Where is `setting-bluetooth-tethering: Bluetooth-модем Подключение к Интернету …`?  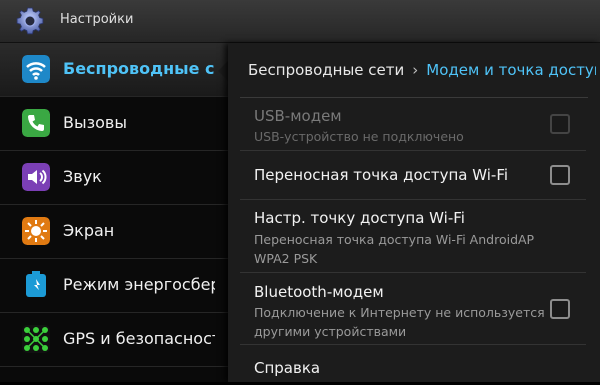
setting-bluetooth-tethering: Bluetooth-модем Подключение к Интернету … is located at coordinates (413, 309).